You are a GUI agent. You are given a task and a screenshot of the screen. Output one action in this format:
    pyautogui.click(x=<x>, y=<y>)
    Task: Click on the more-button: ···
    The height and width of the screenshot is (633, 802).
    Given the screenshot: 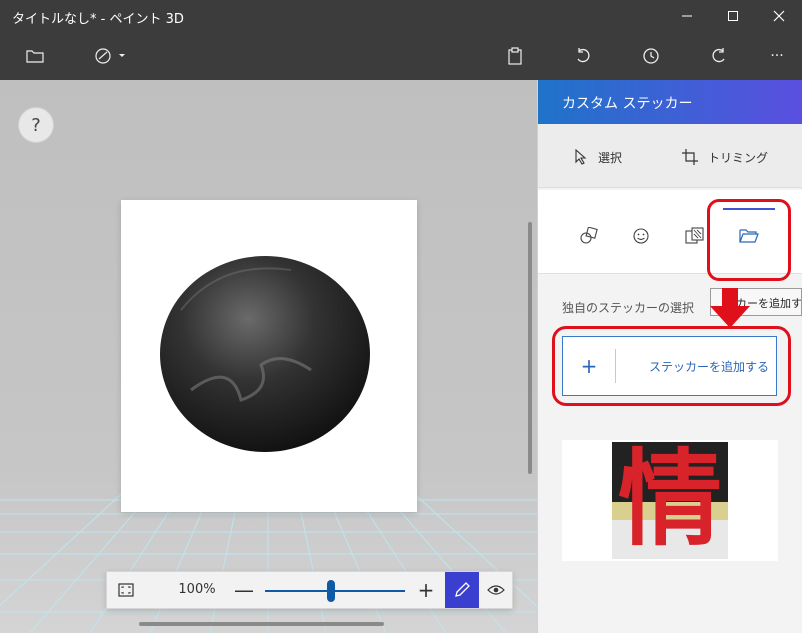 What is the action you would take?
    pyautogui.click(x=777, y=56)
    